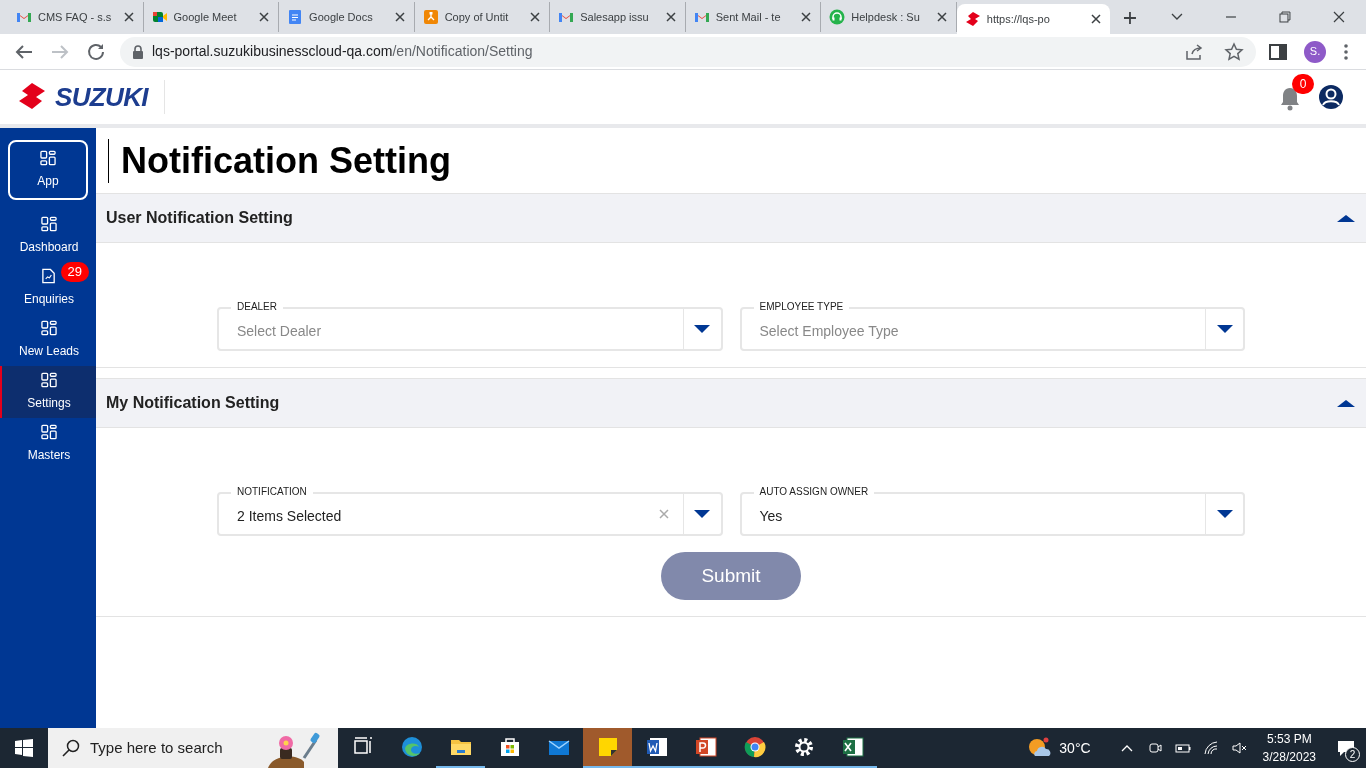 The width and height of the screenshot is (1366, 768). What do you see at coordinates (48, 392) in the screenshot?
I see `sidebar-item: Settings` at bounding box center [48, 392].